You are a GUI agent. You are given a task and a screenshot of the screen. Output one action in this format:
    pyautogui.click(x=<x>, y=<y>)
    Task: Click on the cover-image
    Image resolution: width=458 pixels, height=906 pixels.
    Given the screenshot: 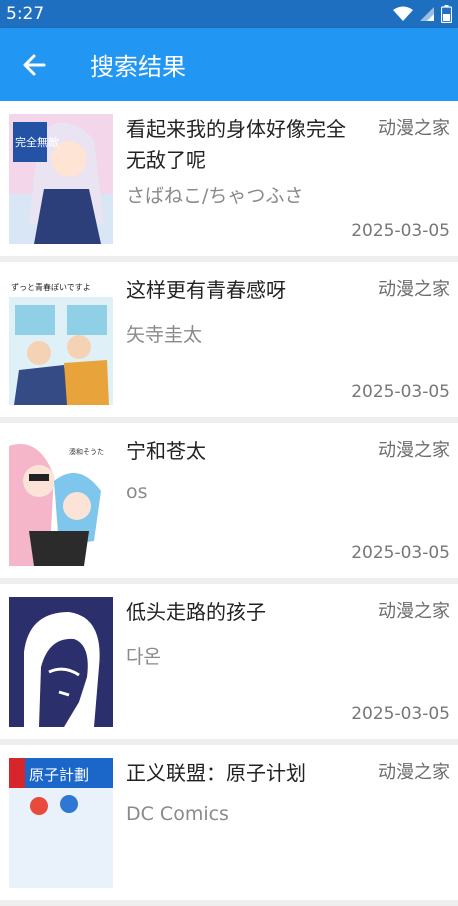 What is the action you would take?
    pyautogui.click(x=61, y=662)
    